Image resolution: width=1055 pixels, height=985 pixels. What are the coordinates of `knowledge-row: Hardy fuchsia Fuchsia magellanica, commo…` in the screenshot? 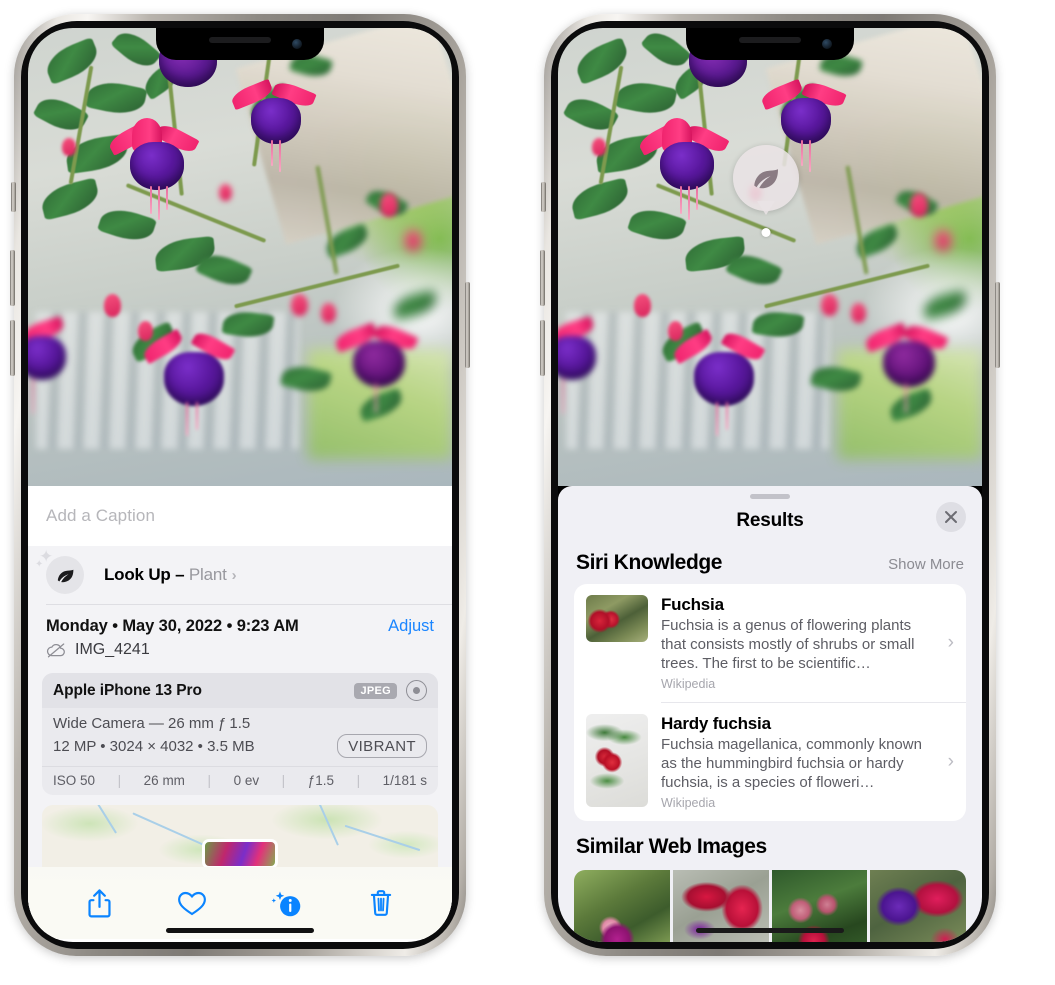 It's located at (770, 762).